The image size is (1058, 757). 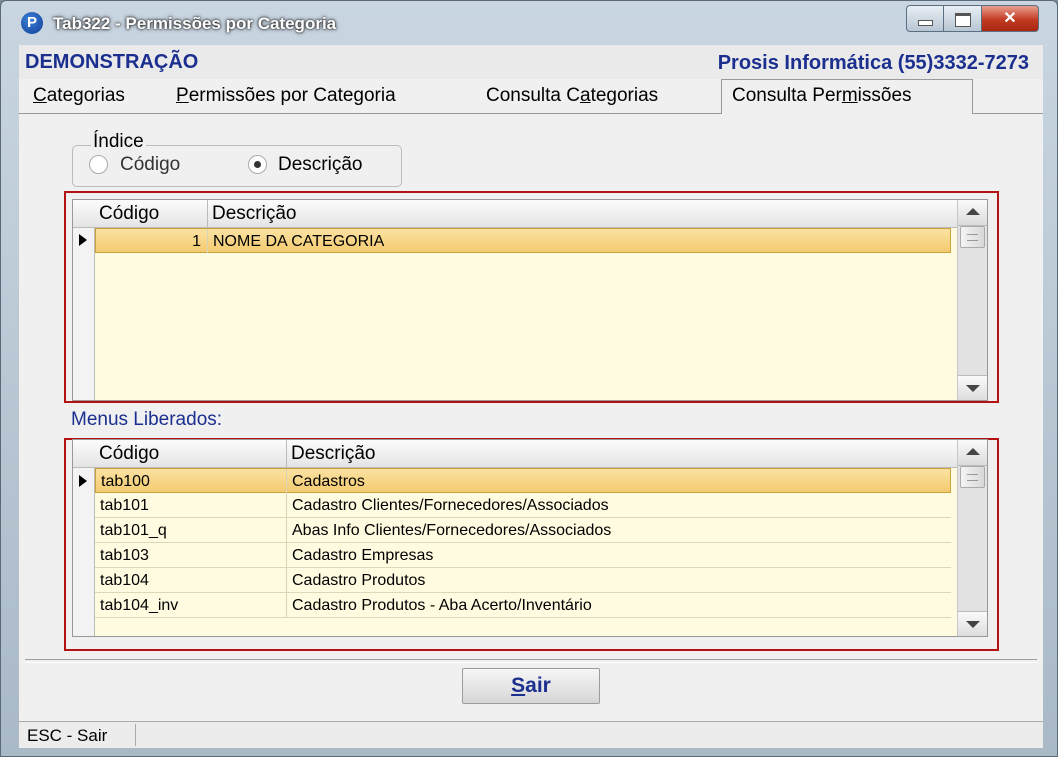 What do you see at coordinates (118, 142) in the screenshot?
I see `index-group-label: Índice` at bounding box center [118, 142].